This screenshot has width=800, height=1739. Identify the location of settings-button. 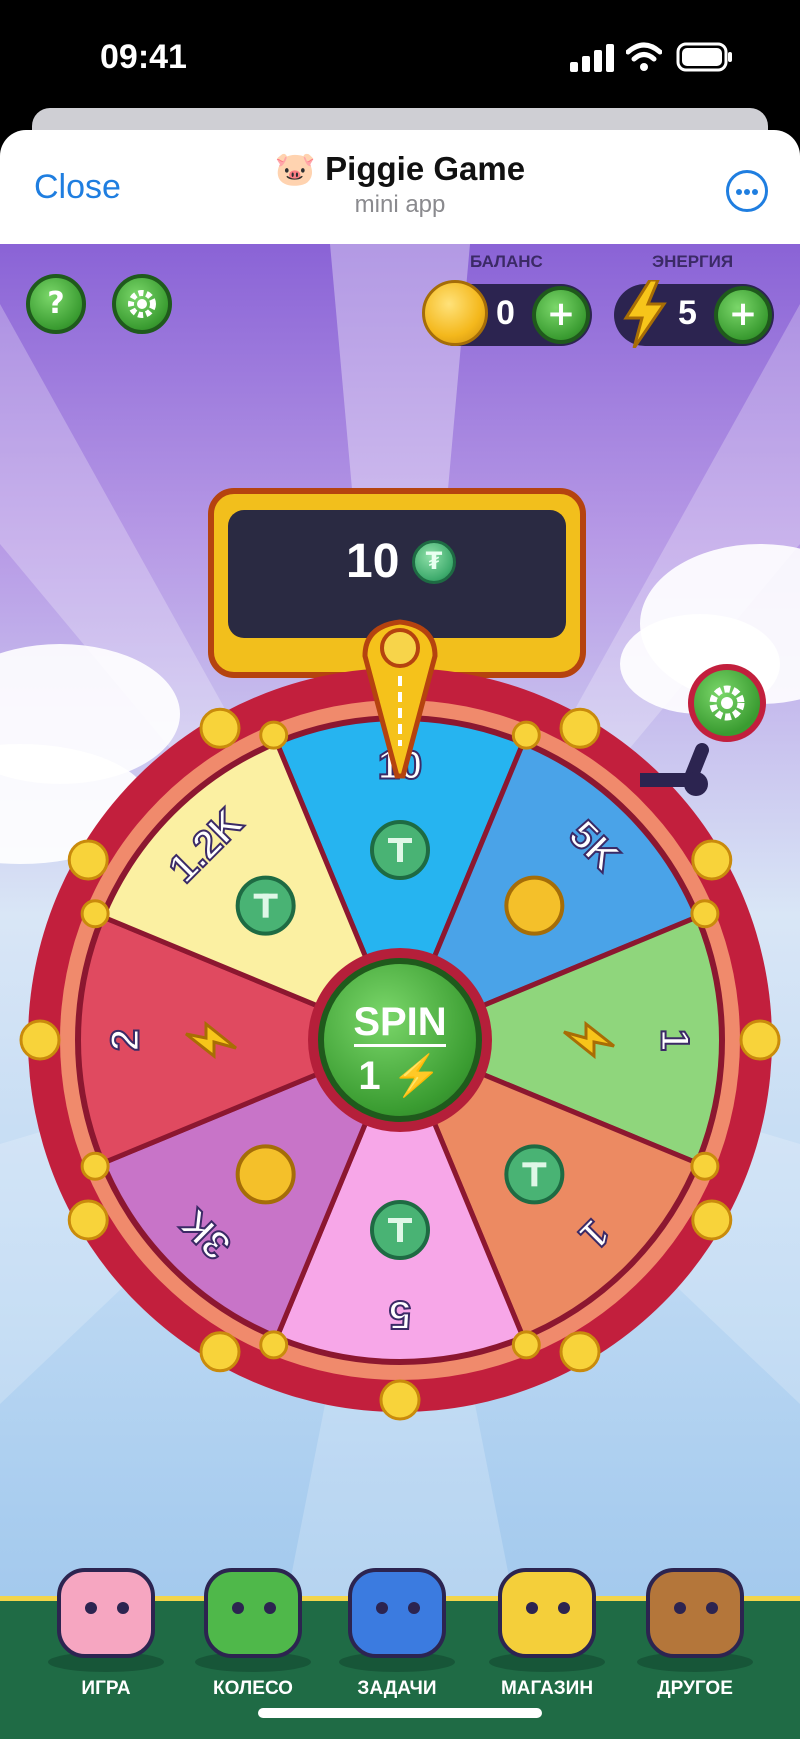
(142, 304).